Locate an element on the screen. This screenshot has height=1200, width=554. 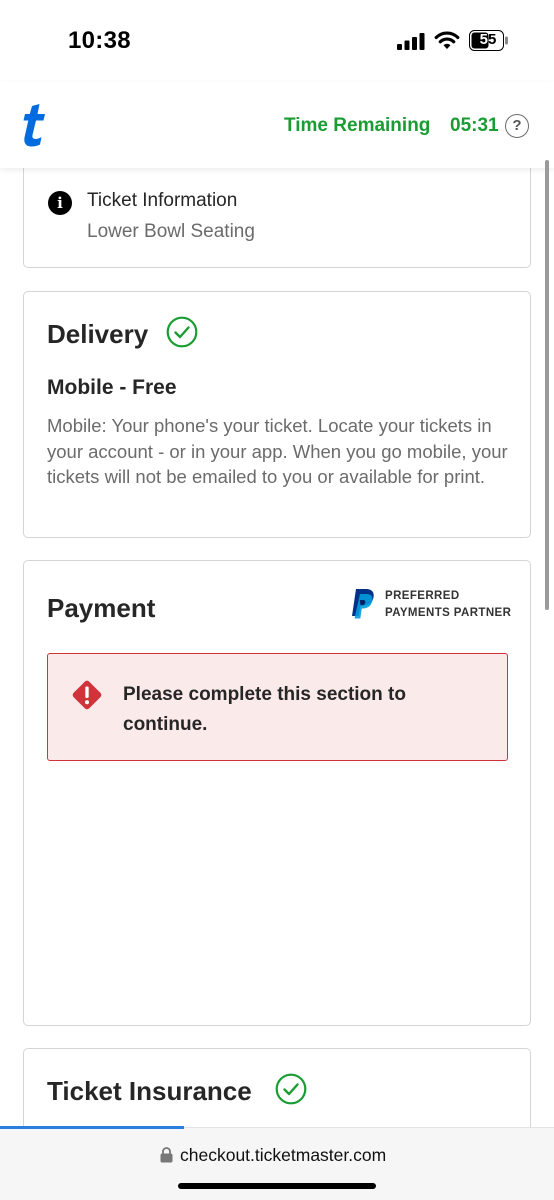
page-load-progress is located at coordinates (92, 1127).